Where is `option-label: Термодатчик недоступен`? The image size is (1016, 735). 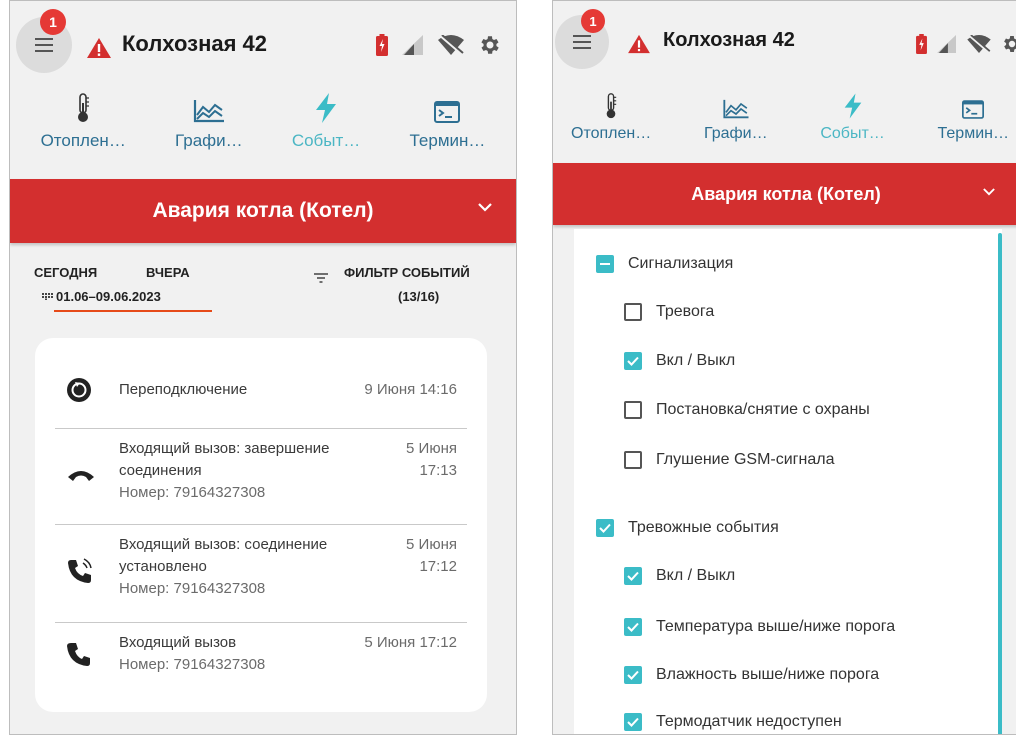
option-label: Термодатчик недоступен is located at coordinates (749, 721).